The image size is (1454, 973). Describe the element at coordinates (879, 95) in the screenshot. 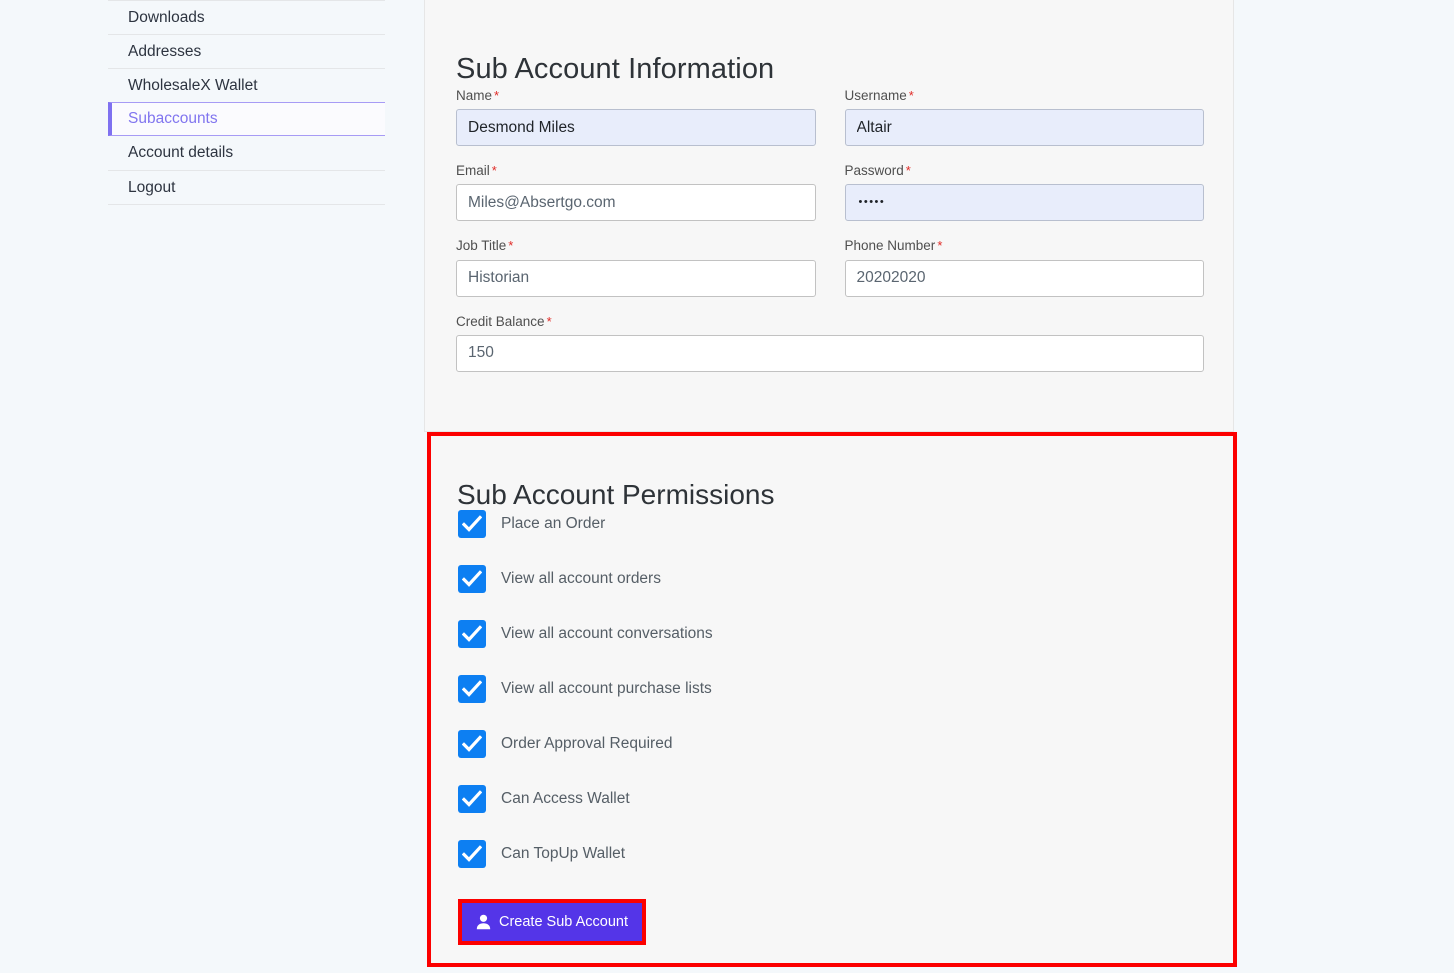

I see `field-label-username: Username *` at that location.